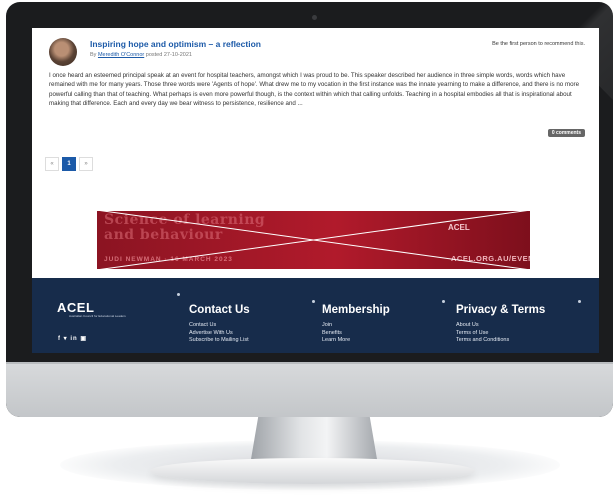 This screenshot has width=616, height=495. I want to click on post-date: posted 27-10-2021, so click(168, 55).